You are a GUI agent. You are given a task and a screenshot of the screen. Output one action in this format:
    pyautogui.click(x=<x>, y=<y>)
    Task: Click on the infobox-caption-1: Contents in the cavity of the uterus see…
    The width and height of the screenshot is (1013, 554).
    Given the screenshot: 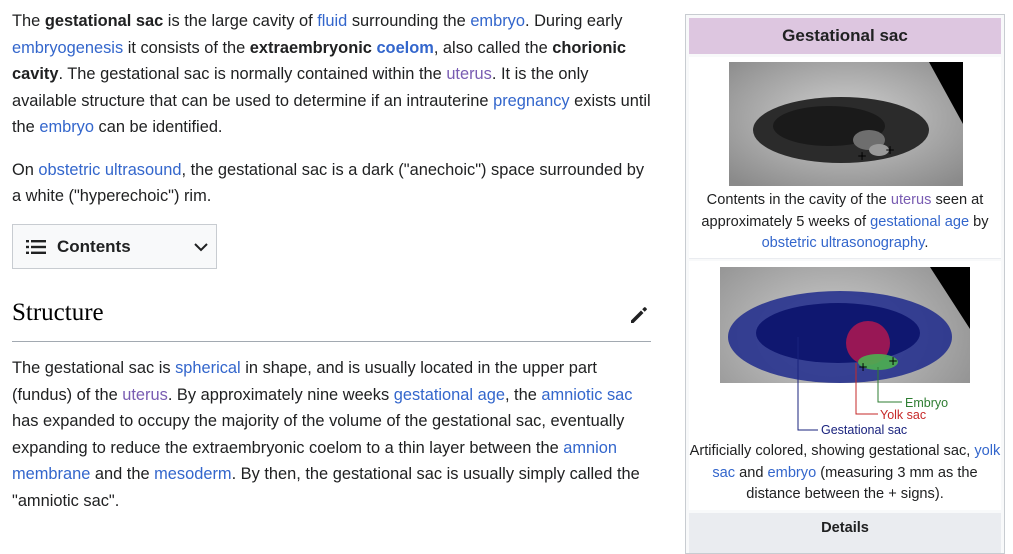 What is the action you would take?
    pyautogui.click(x=845, y=221)
    